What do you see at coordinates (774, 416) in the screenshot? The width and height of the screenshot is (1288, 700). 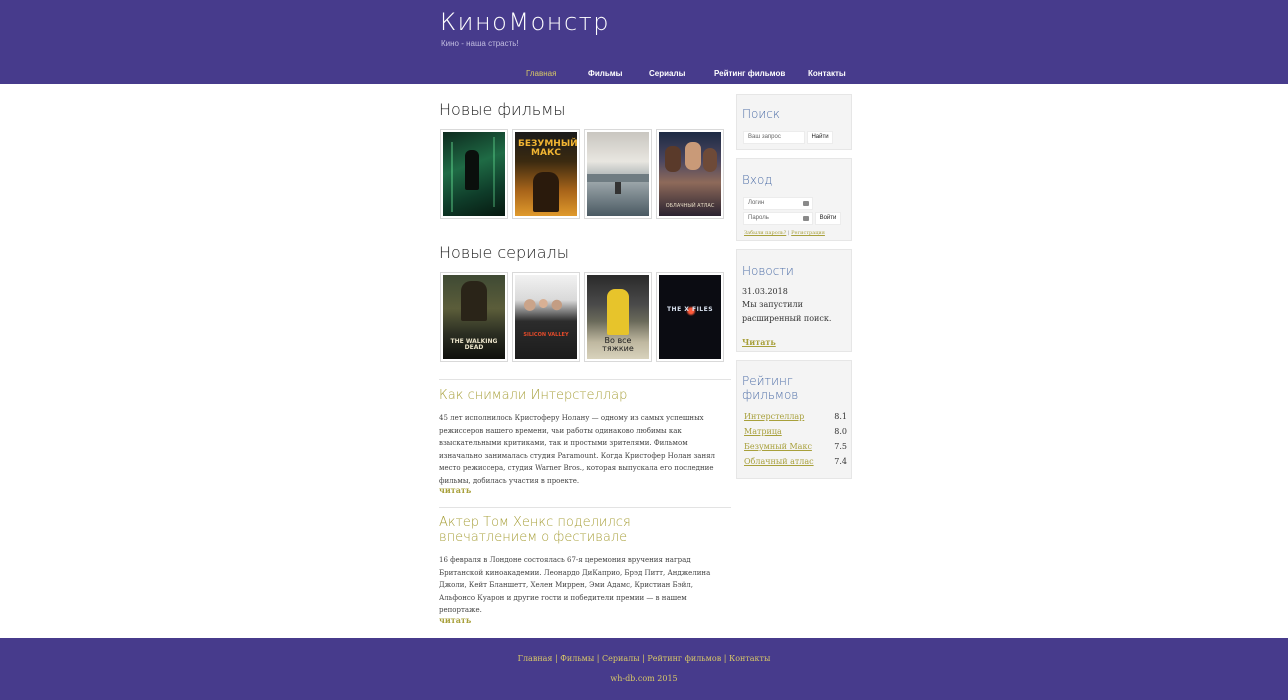 I see `rating-movie-link: Интерстеллар` at bounding box center [774, 416].